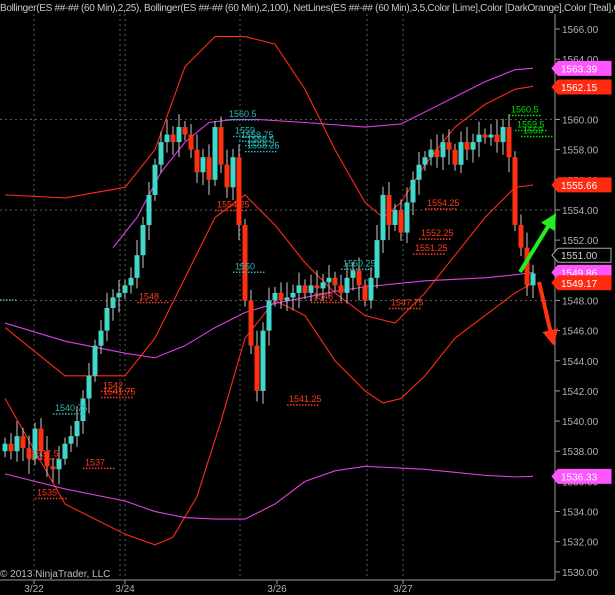  Describe the element at coordinates (245, 266) in the screenshot. I see `net-line-label: 1550` at that location.